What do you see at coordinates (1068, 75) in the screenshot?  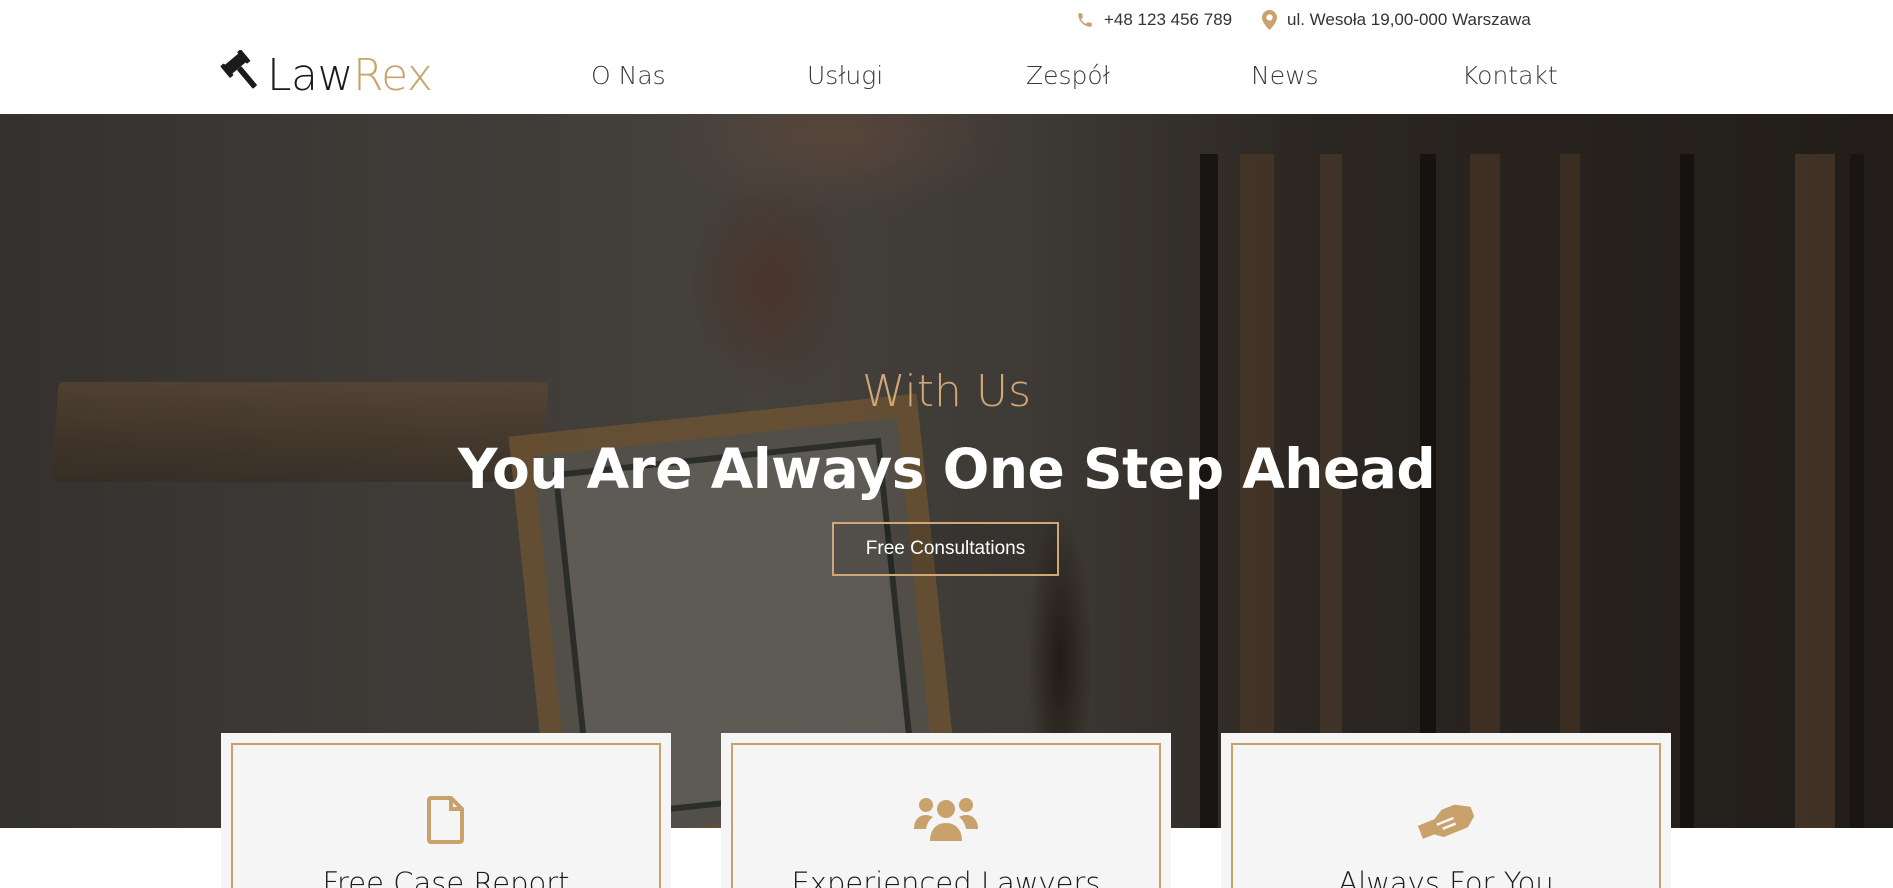 I see `nav-item-zespol: Zespół` at bounding box center [1068, 75].